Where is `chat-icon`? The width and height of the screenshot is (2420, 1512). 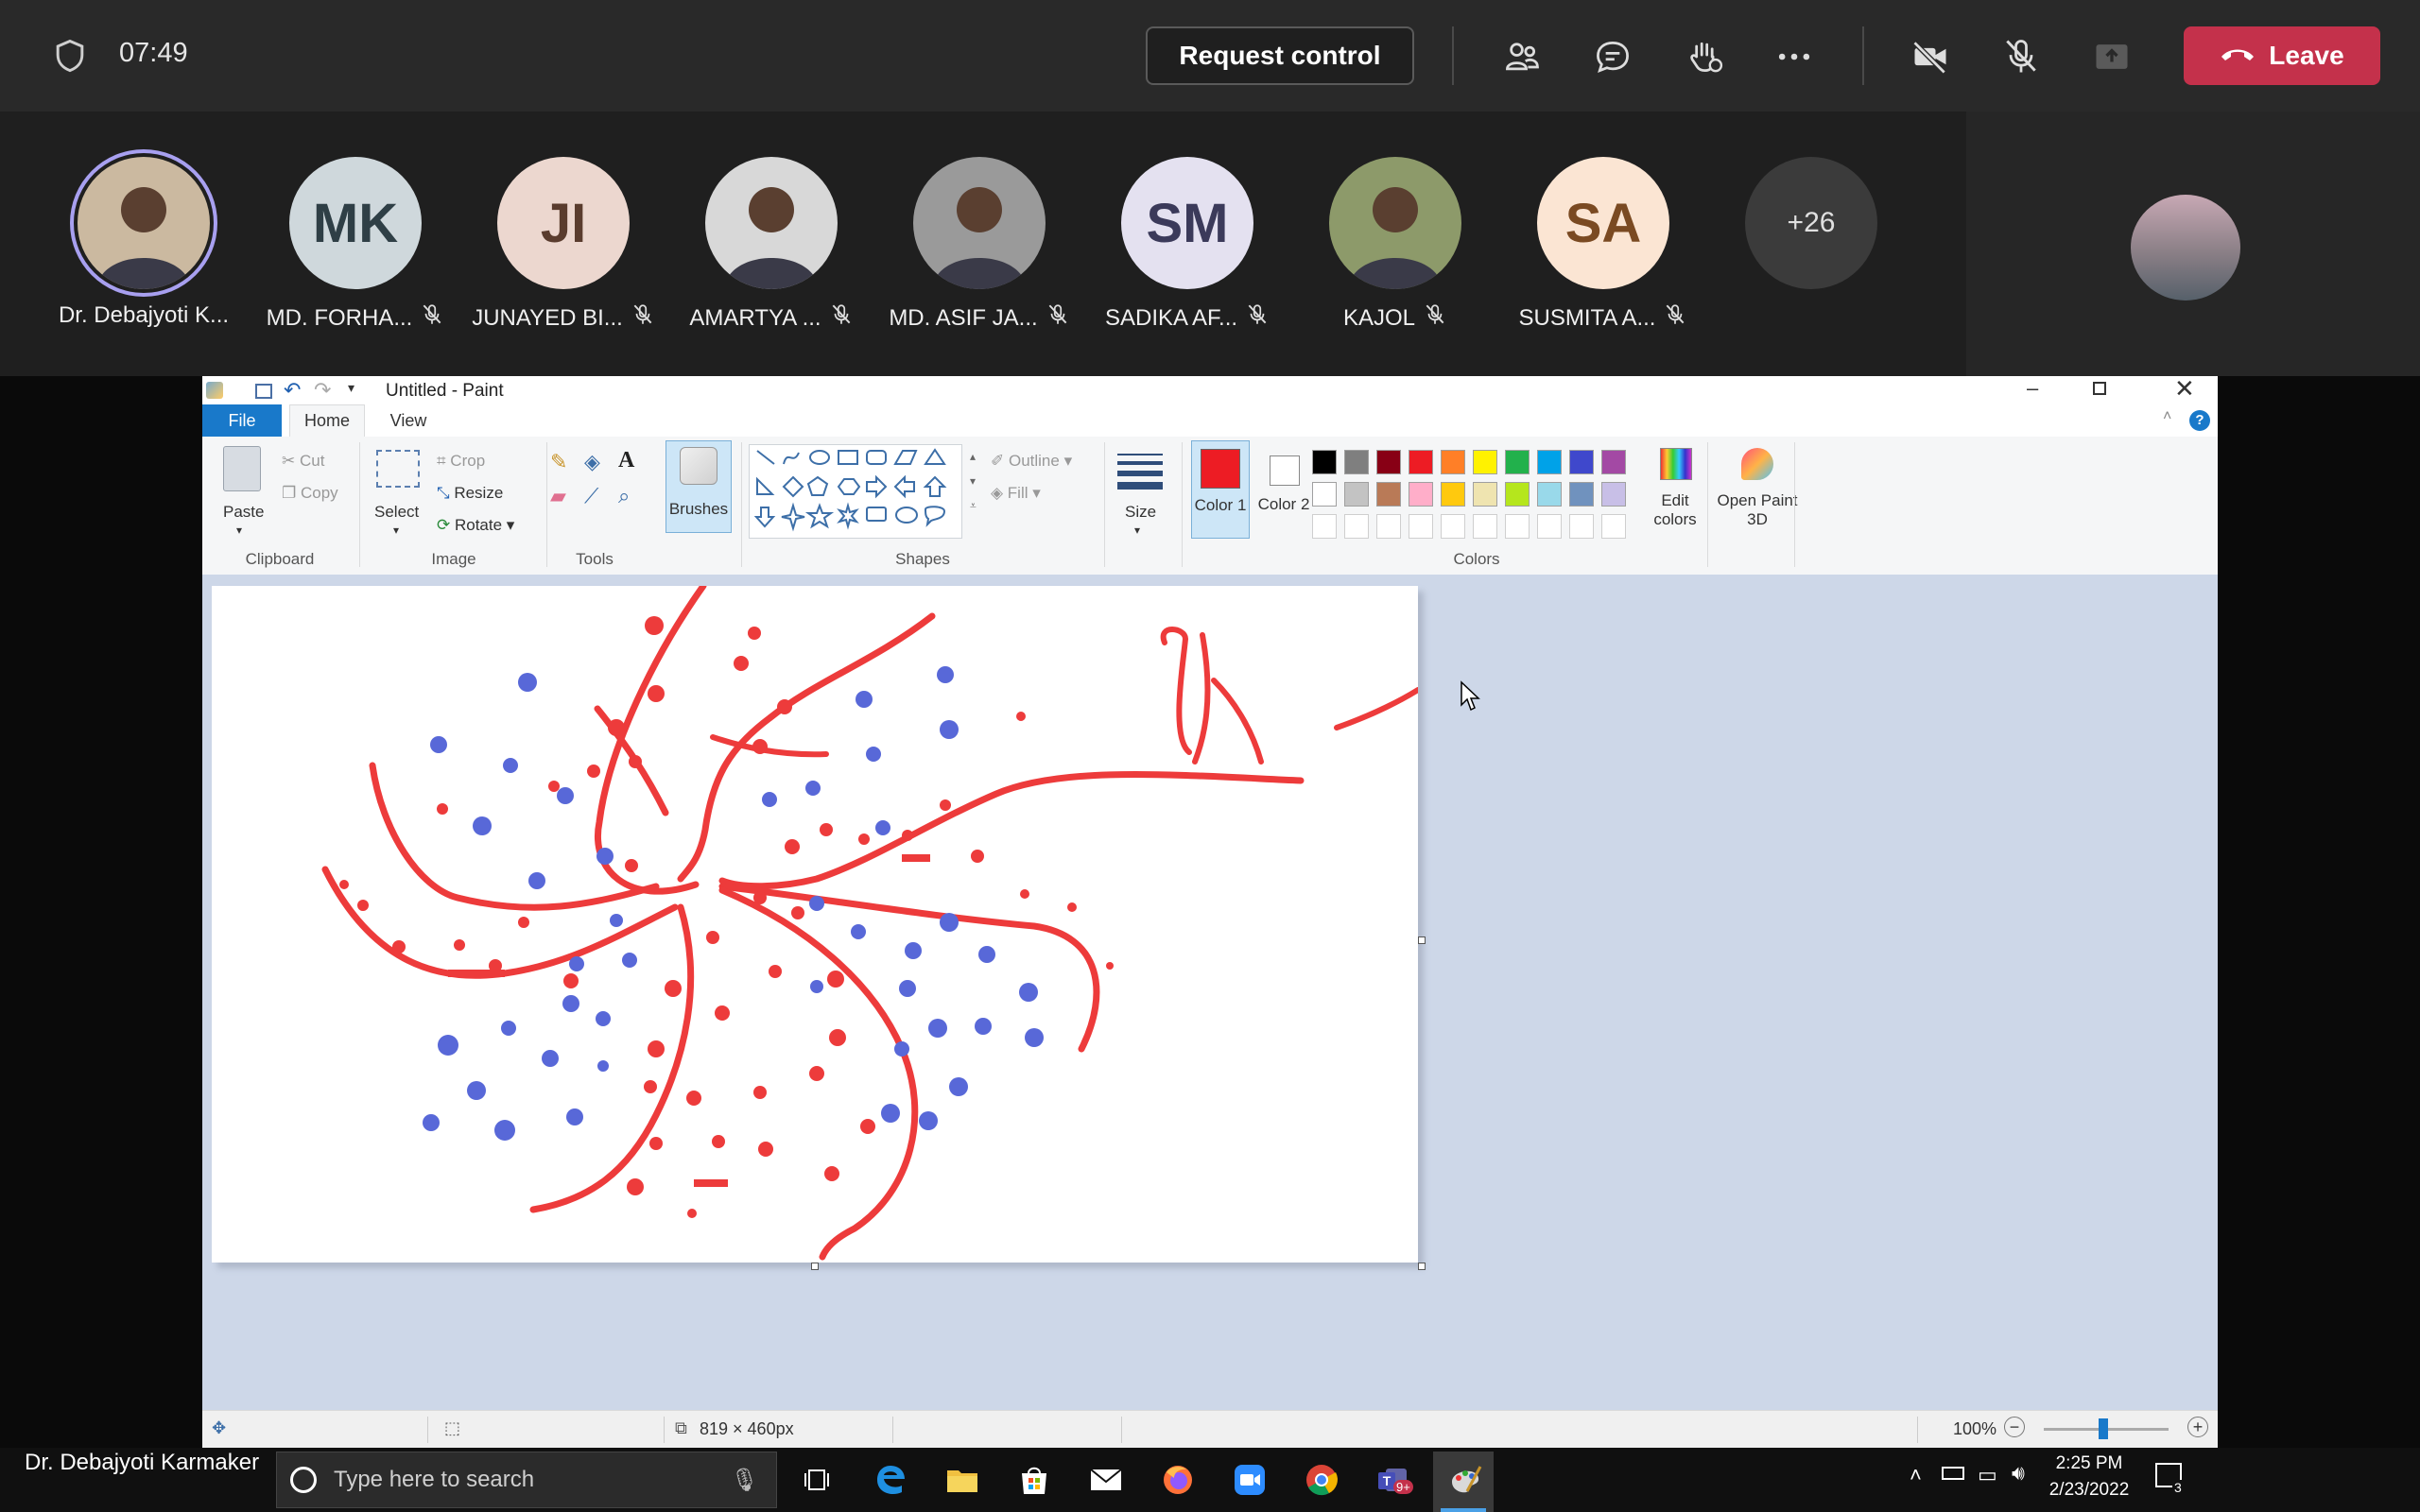 chat-icon is located at coordinates (1612, 56).